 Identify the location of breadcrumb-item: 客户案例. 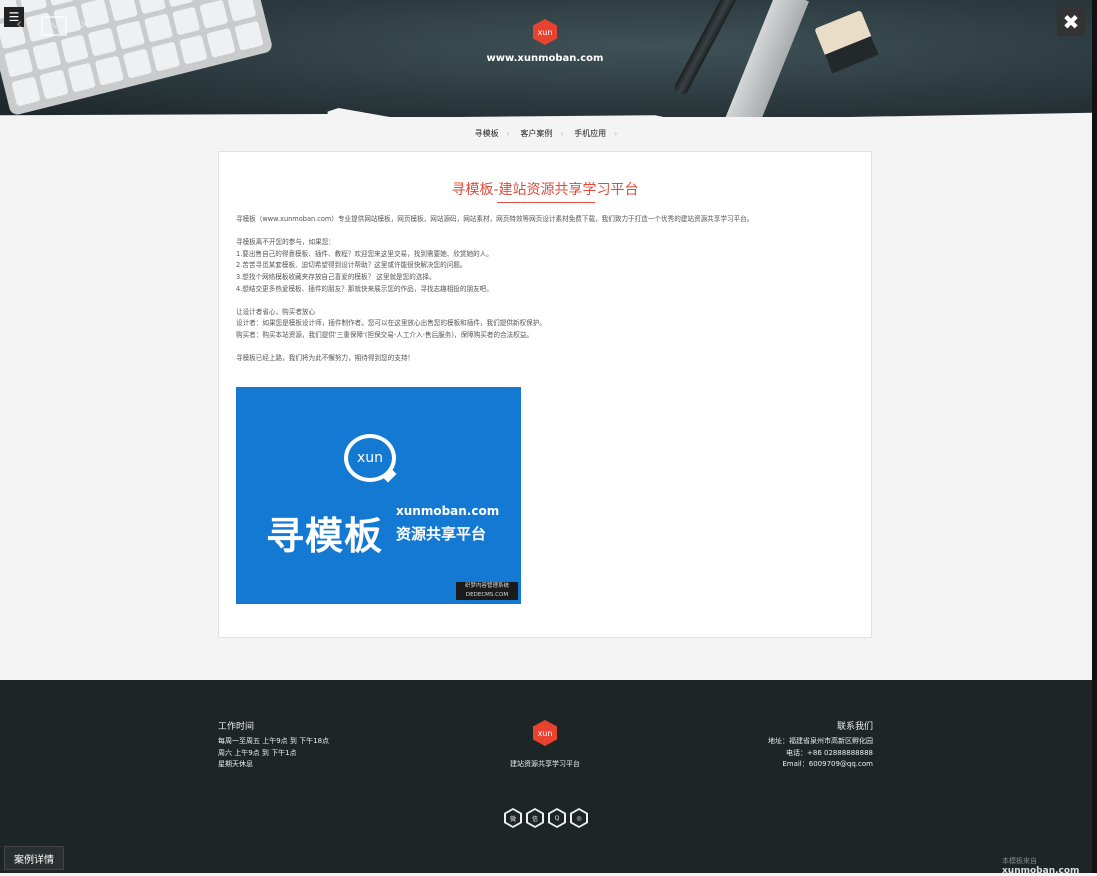
(536, 133).